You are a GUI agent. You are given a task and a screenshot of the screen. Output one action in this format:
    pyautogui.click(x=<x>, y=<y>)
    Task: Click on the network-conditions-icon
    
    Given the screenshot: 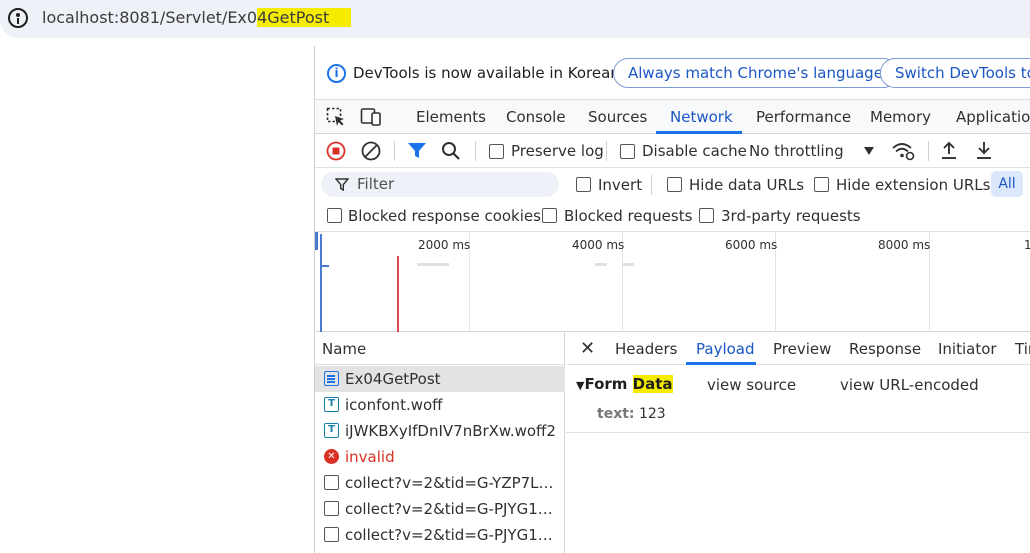 What is the action you would take?
    pyautogui.click(x=903, y=151)
    